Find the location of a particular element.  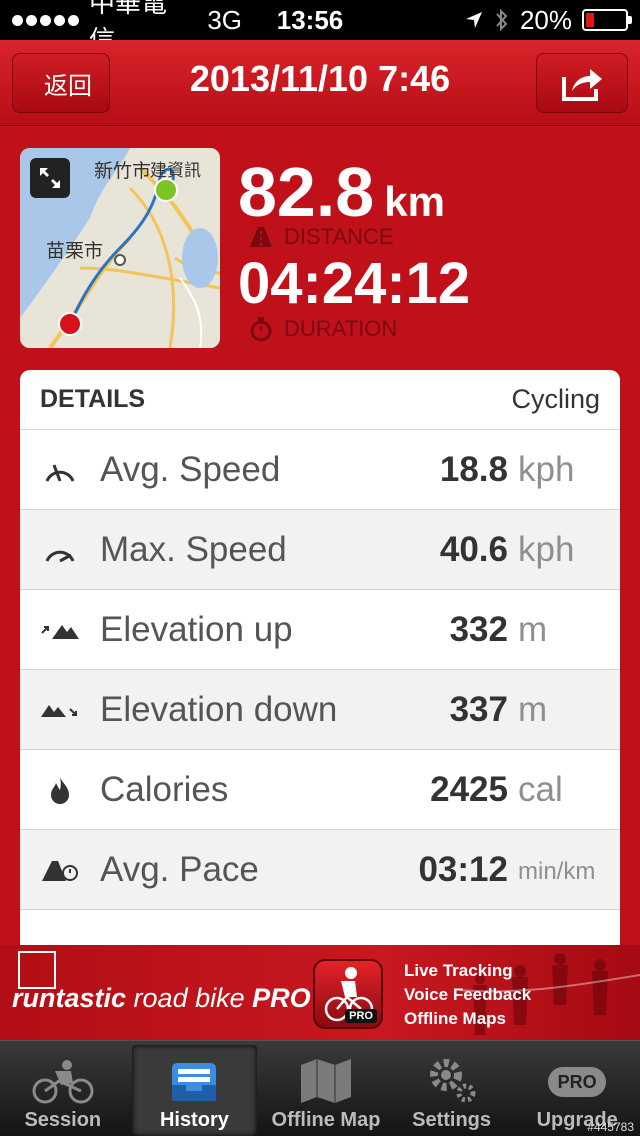

app-icon-pro-badge: PRO is located at coordinates (361, 1016).